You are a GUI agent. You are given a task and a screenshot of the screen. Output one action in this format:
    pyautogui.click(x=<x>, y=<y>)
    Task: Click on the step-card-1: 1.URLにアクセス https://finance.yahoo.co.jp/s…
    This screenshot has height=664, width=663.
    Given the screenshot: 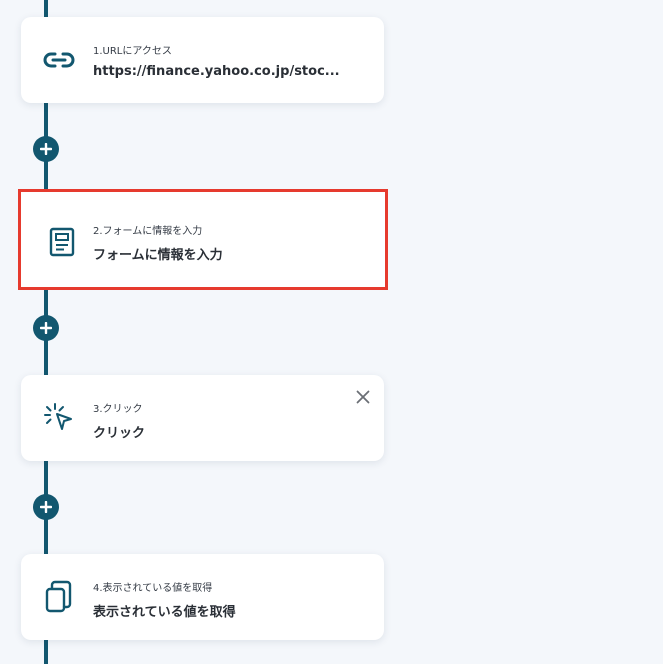 What is the action you would take?
    pyautogui.click(x=202, y=60)
    